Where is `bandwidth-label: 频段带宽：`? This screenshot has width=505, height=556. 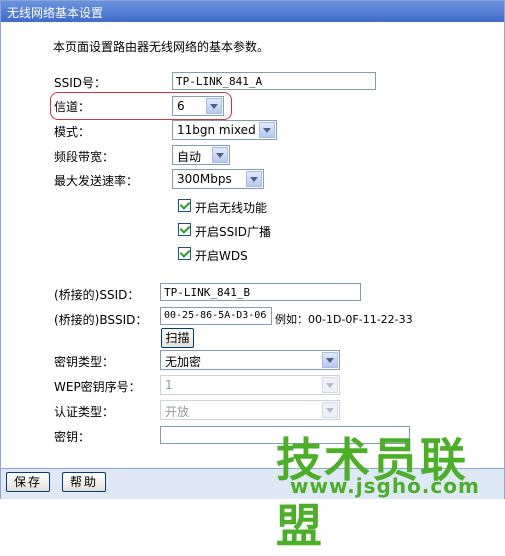
bandwidth-label: 频段带宽： is located at coordinates (84, 157).